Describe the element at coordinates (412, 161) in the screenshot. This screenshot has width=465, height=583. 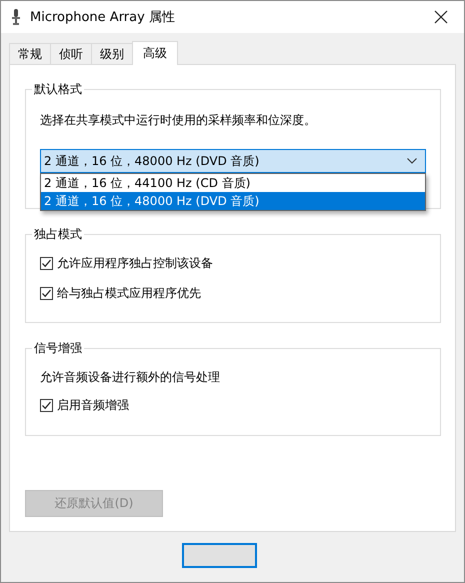
I see `caret-icon` at that location.